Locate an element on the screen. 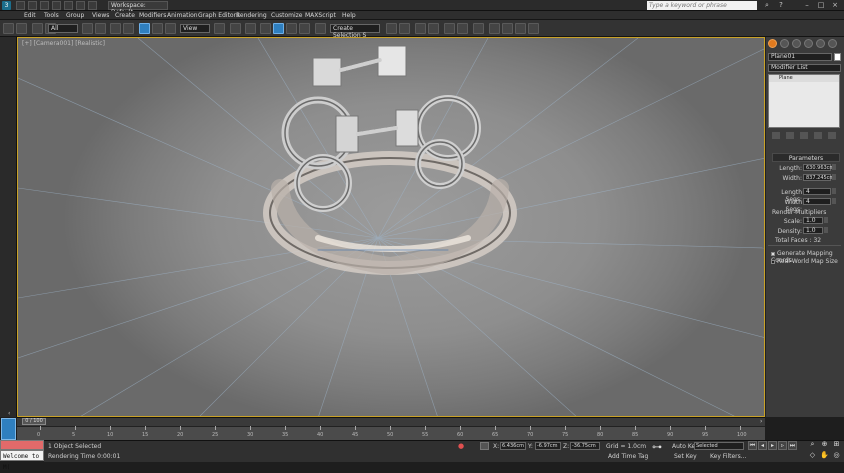  width-spinner is located at coordinates (834, 177).